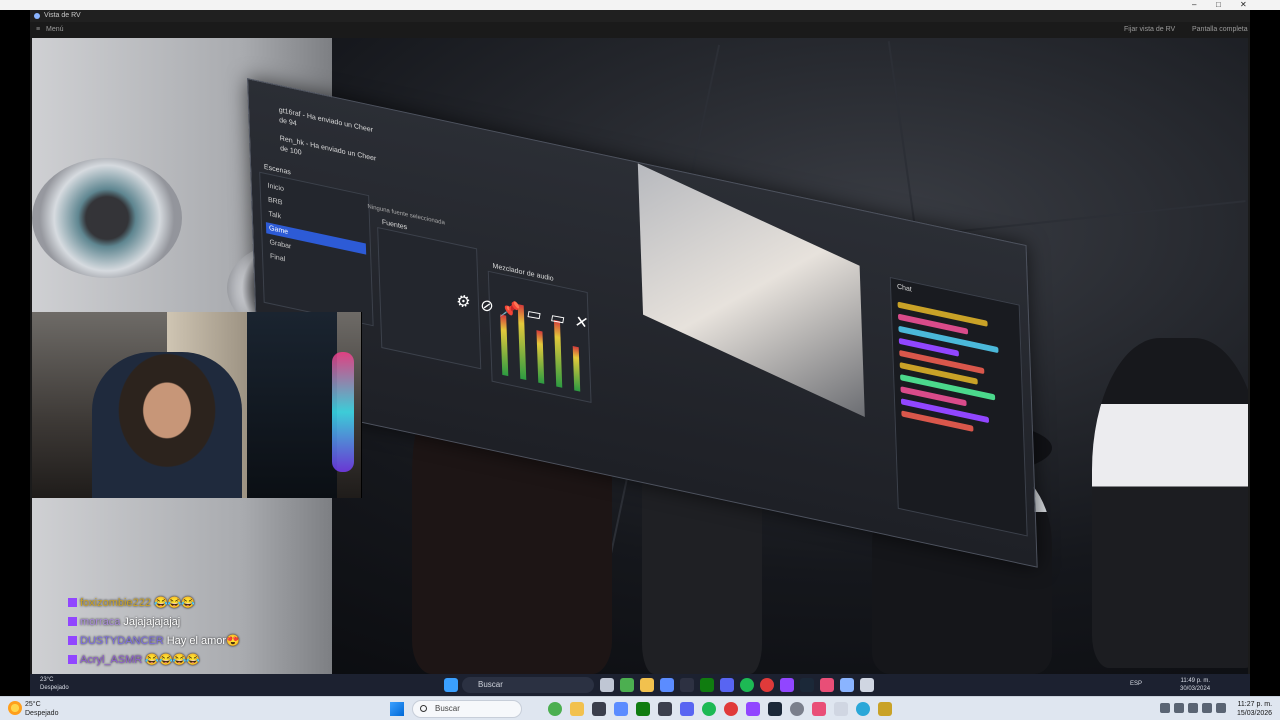  Describe the element at coordinates (122, 641) in the screenshot. I see `chat-user: DUSTYDANCER` at that location.